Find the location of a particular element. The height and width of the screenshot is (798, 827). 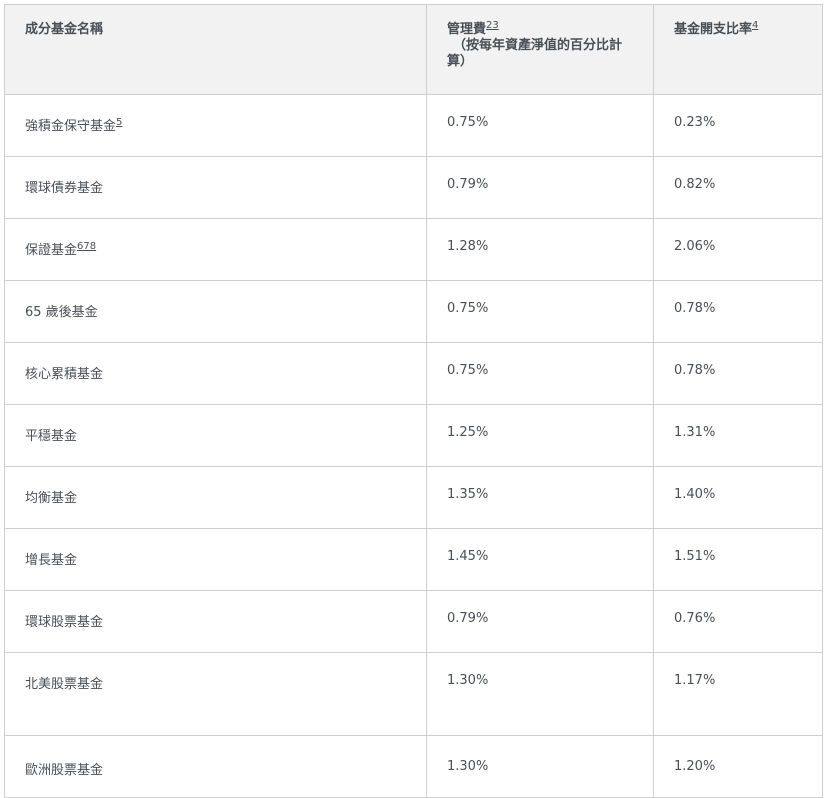

fund-name: 核心累積基金 is located at coordinates (64, 374).